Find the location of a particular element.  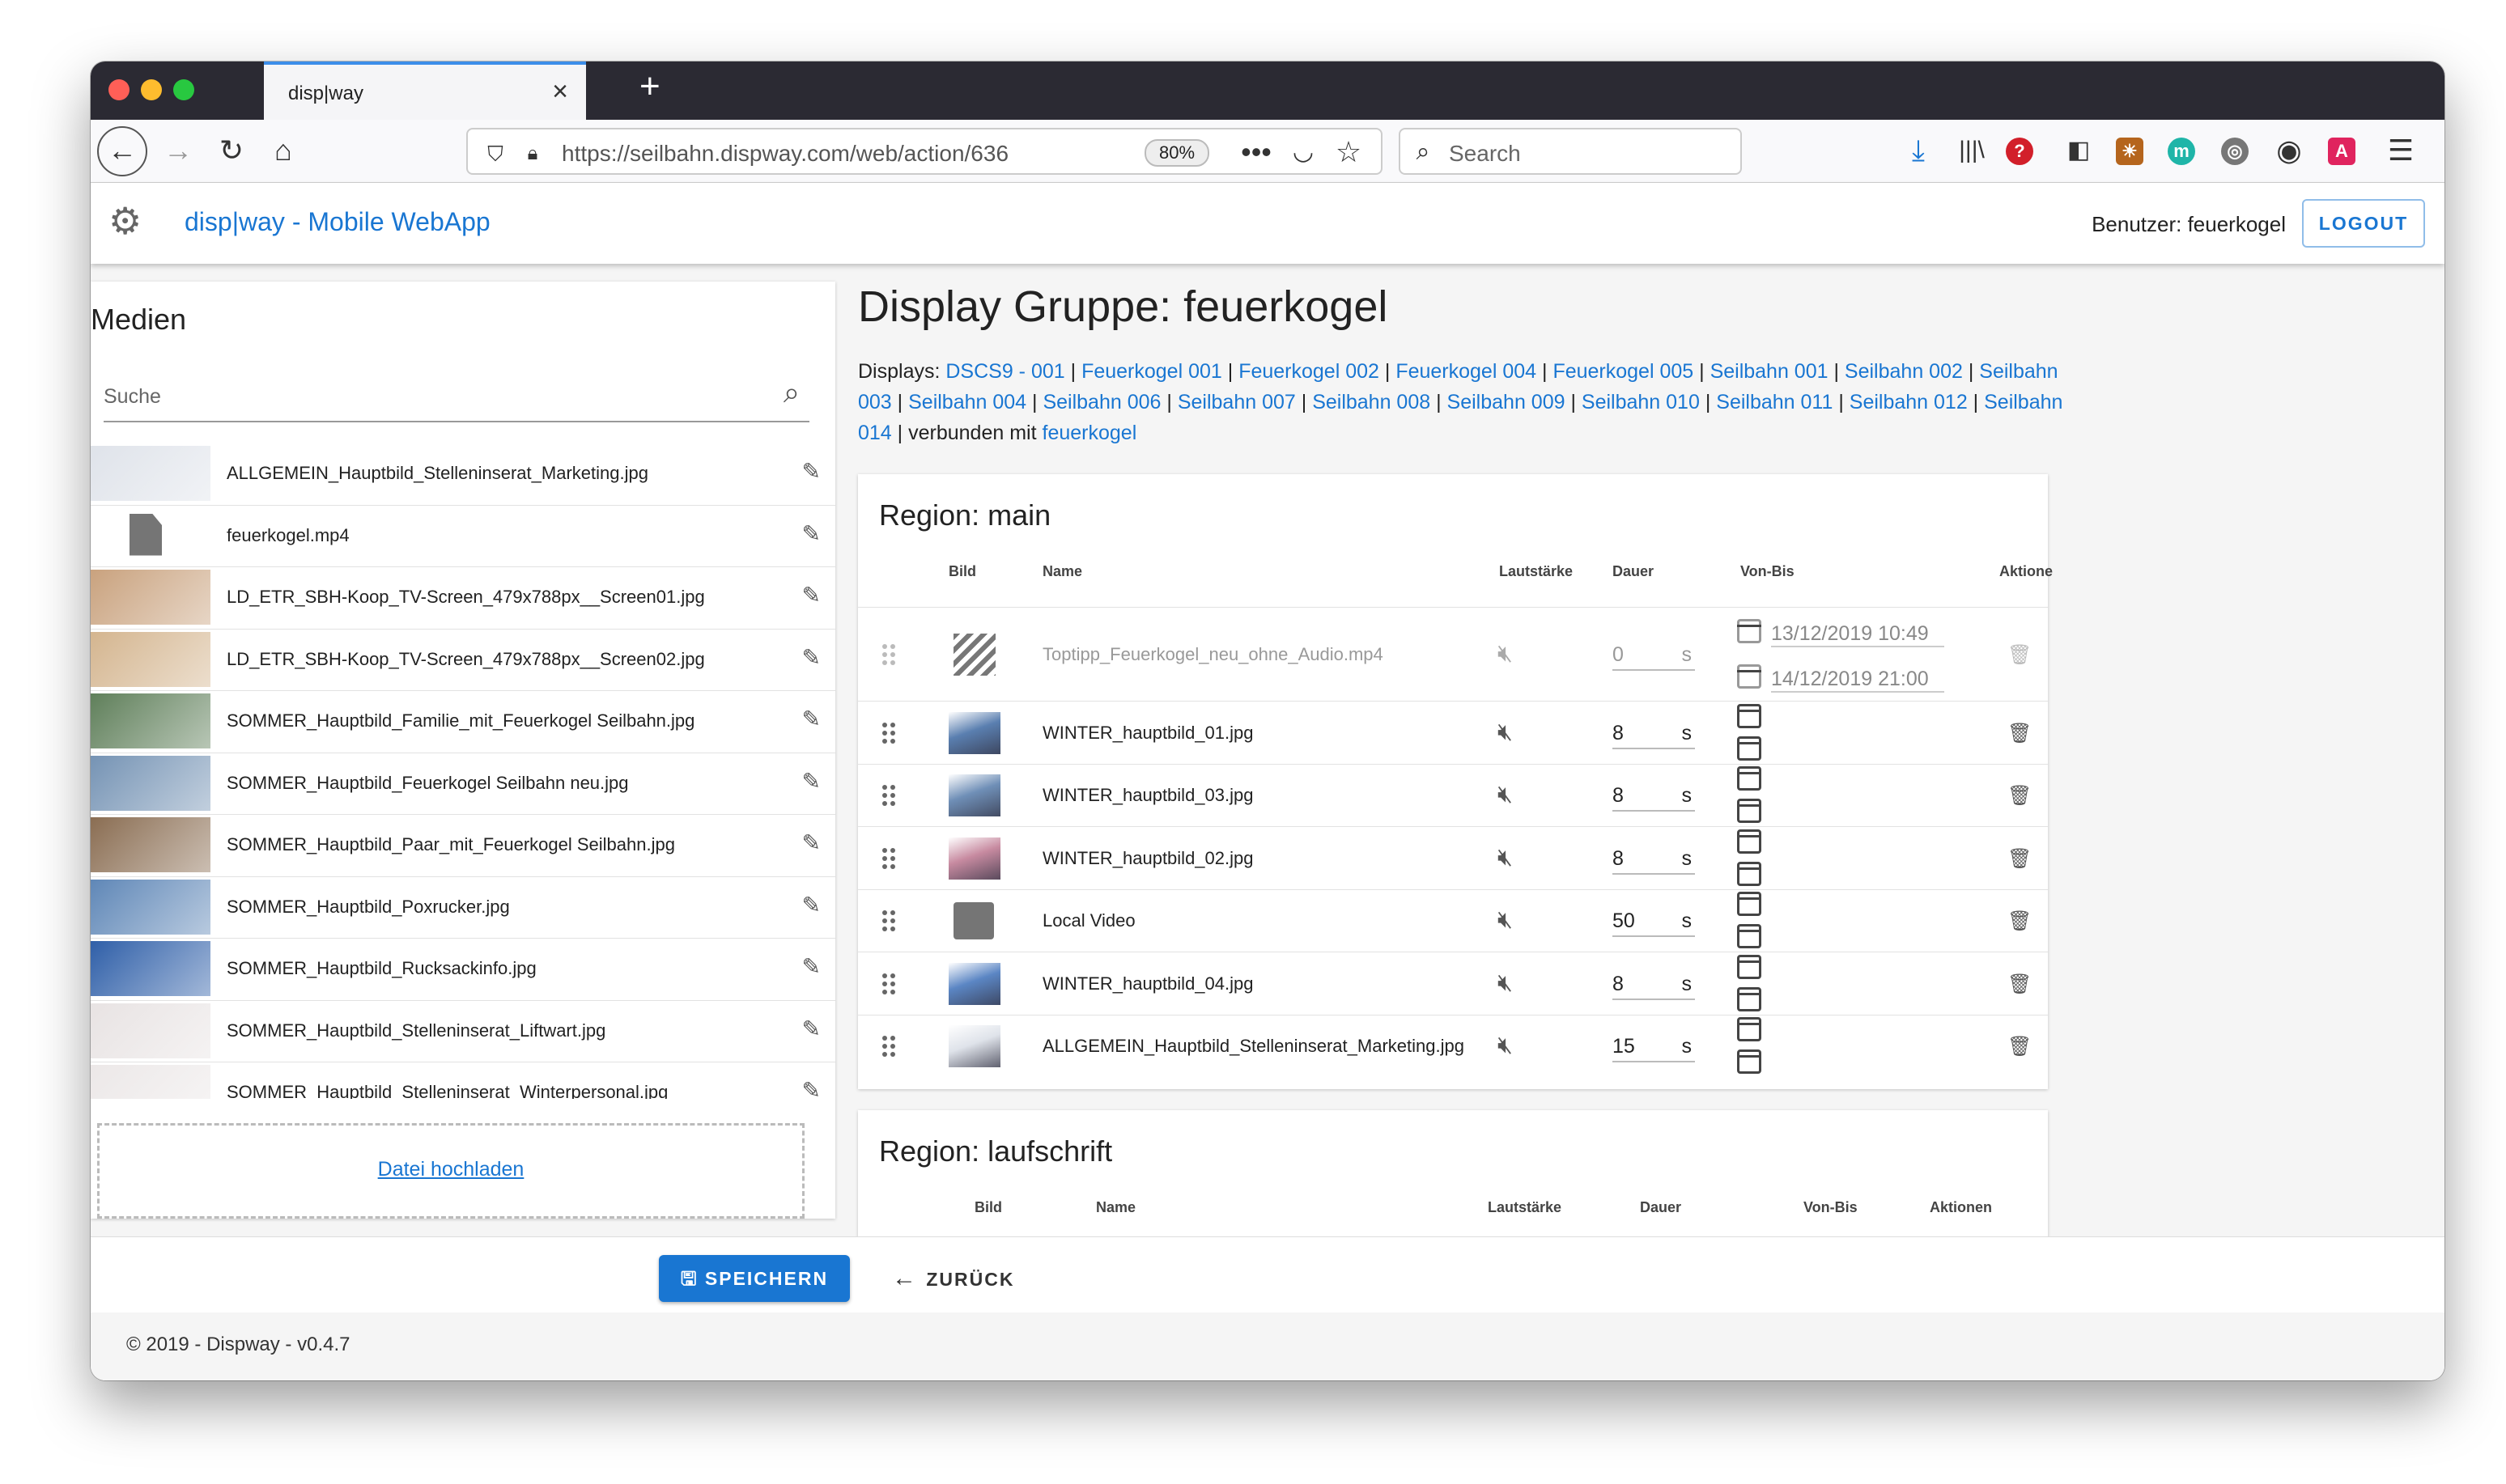

gear-icon: ⚙ is located at coordinates (125, 221).